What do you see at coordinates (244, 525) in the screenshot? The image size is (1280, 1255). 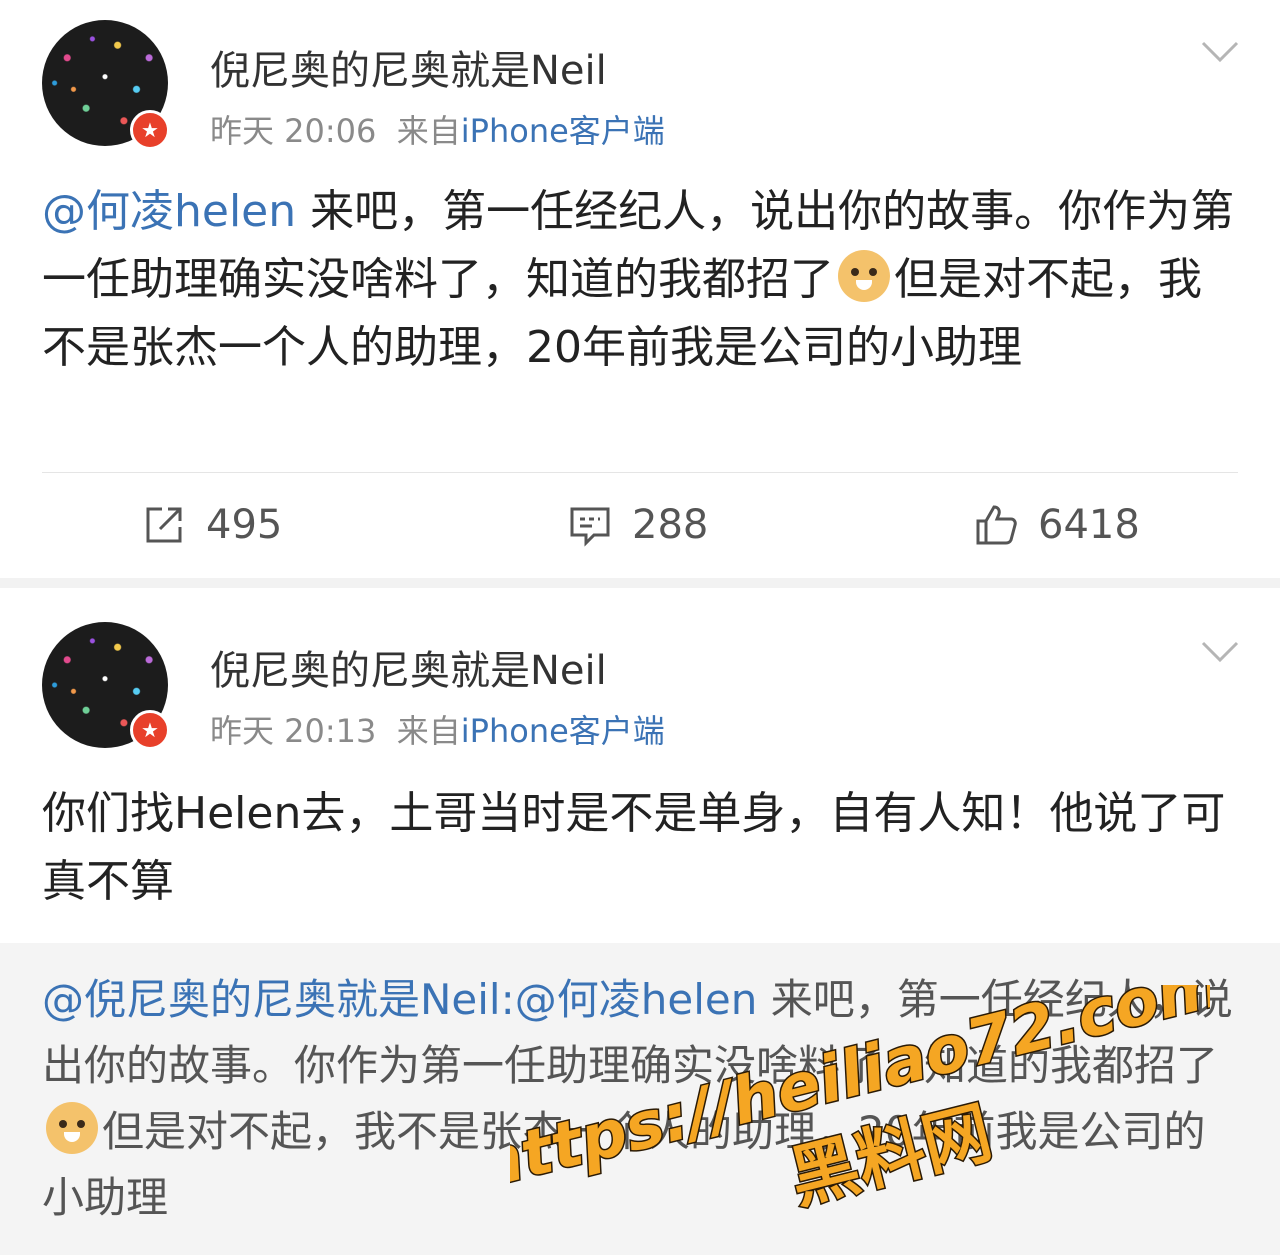 I see `repost-count: 495` at bounding box center [244, 525].